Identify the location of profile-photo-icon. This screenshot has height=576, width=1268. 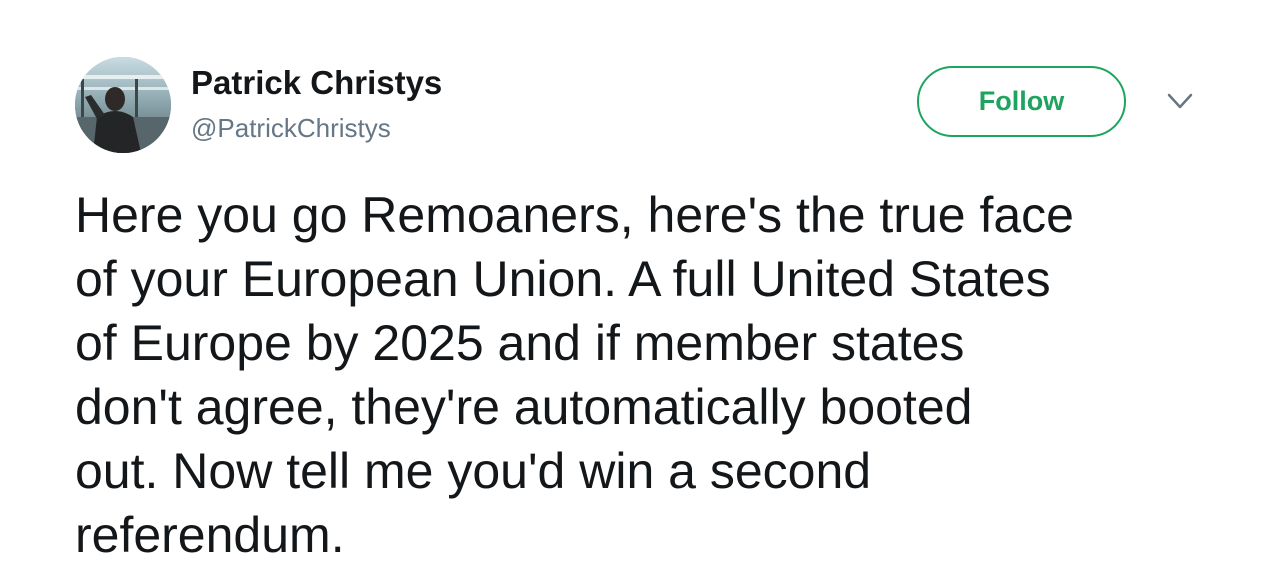
(123, 105).